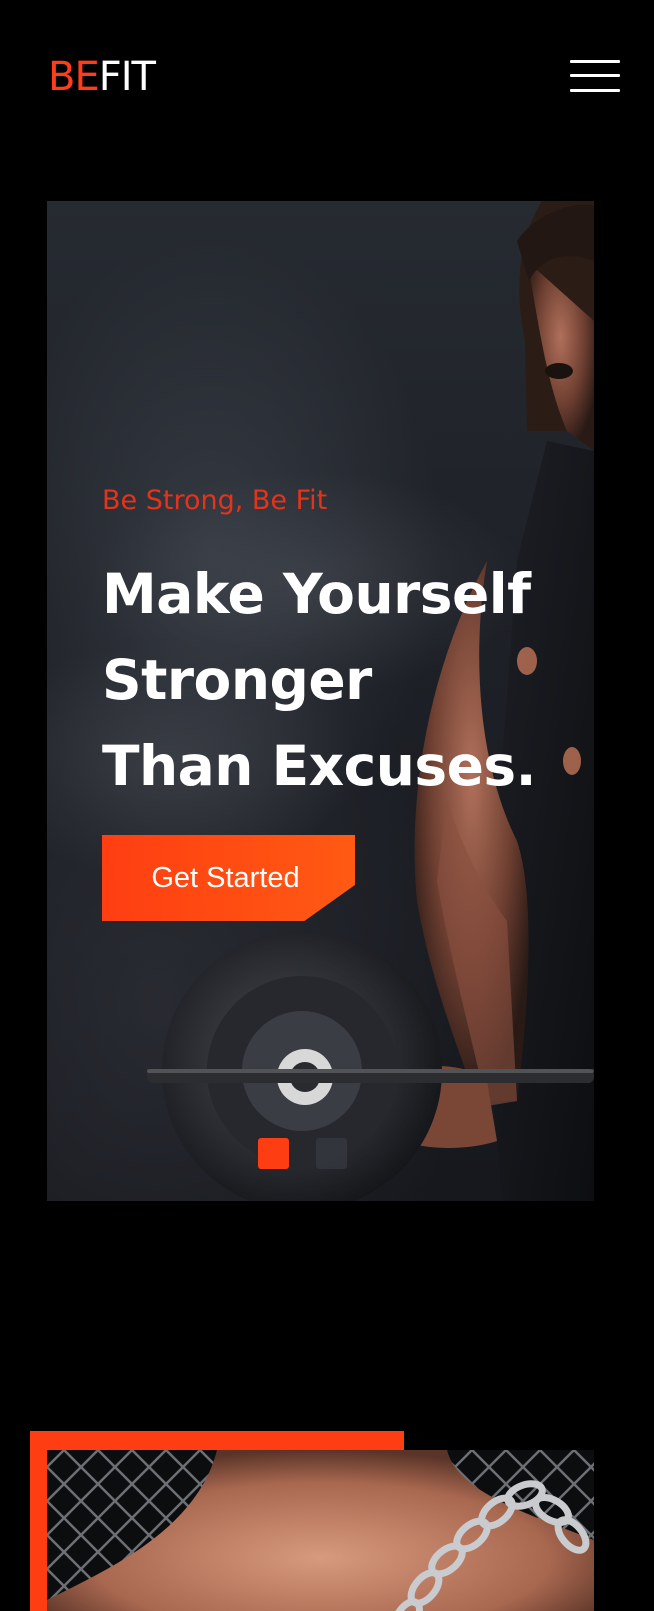  What do you see at coordinates (273, 1153) in the screenshot?
I see `slider-dot-active` at bounding box center [273, 1153].